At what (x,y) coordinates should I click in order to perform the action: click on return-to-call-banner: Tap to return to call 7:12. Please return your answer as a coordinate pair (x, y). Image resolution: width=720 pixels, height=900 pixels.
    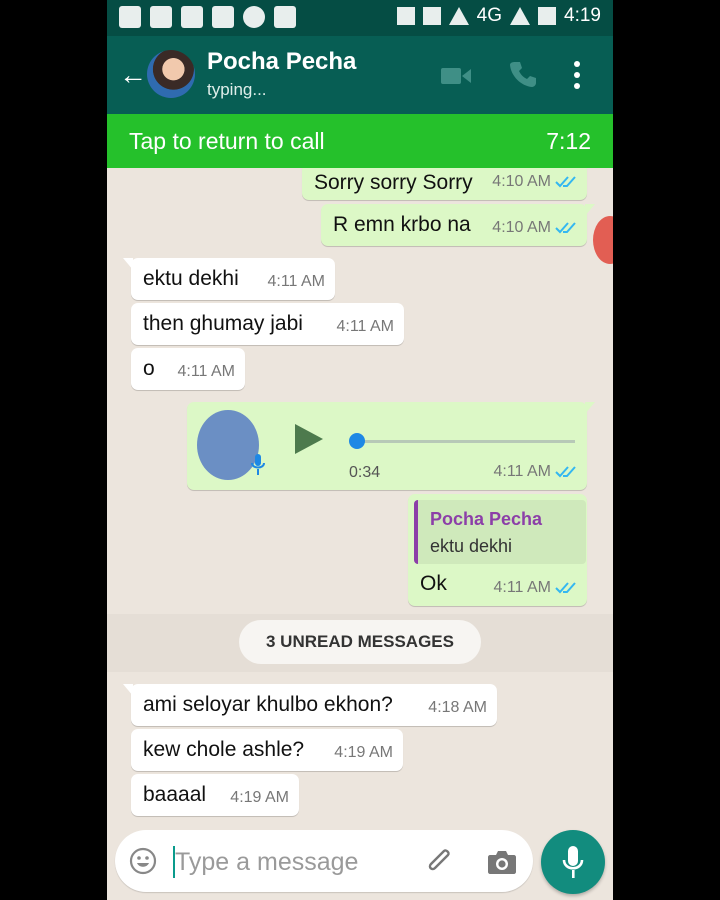
    Looking at the image, I should click on (360, 141).